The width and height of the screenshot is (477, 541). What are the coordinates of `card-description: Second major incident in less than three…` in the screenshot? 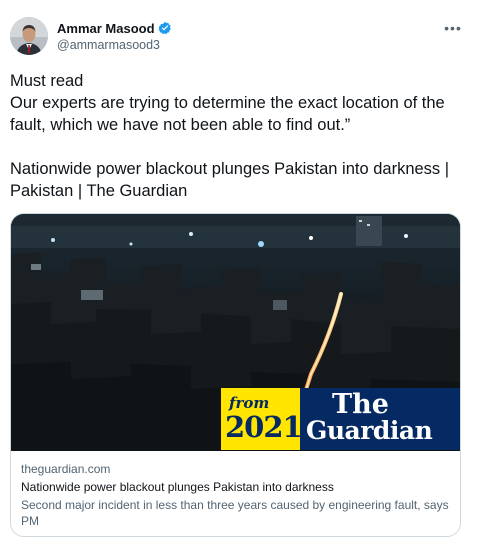 It's located at (235, 513).